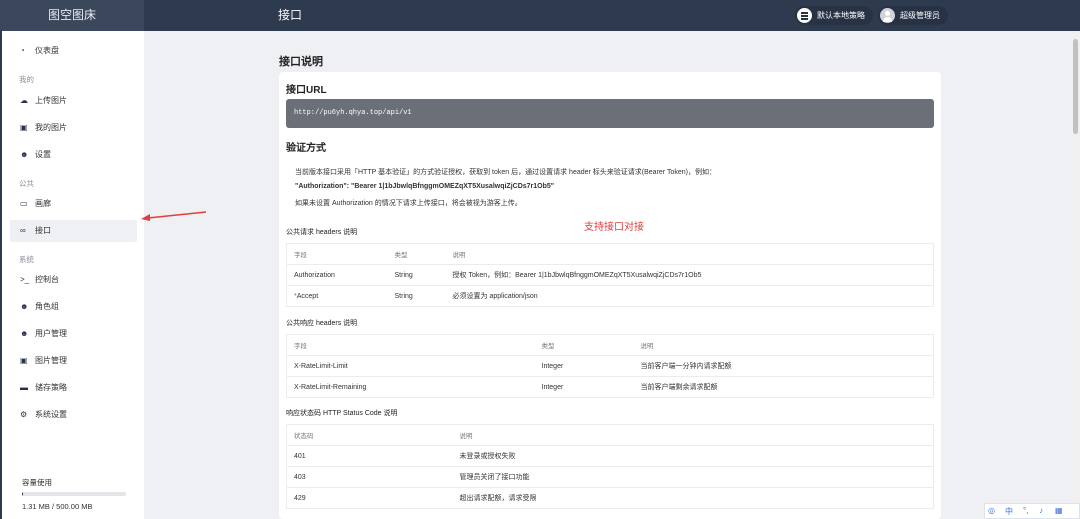  I want to click on sidebar-item-label: 画廊, so click(43, 203).